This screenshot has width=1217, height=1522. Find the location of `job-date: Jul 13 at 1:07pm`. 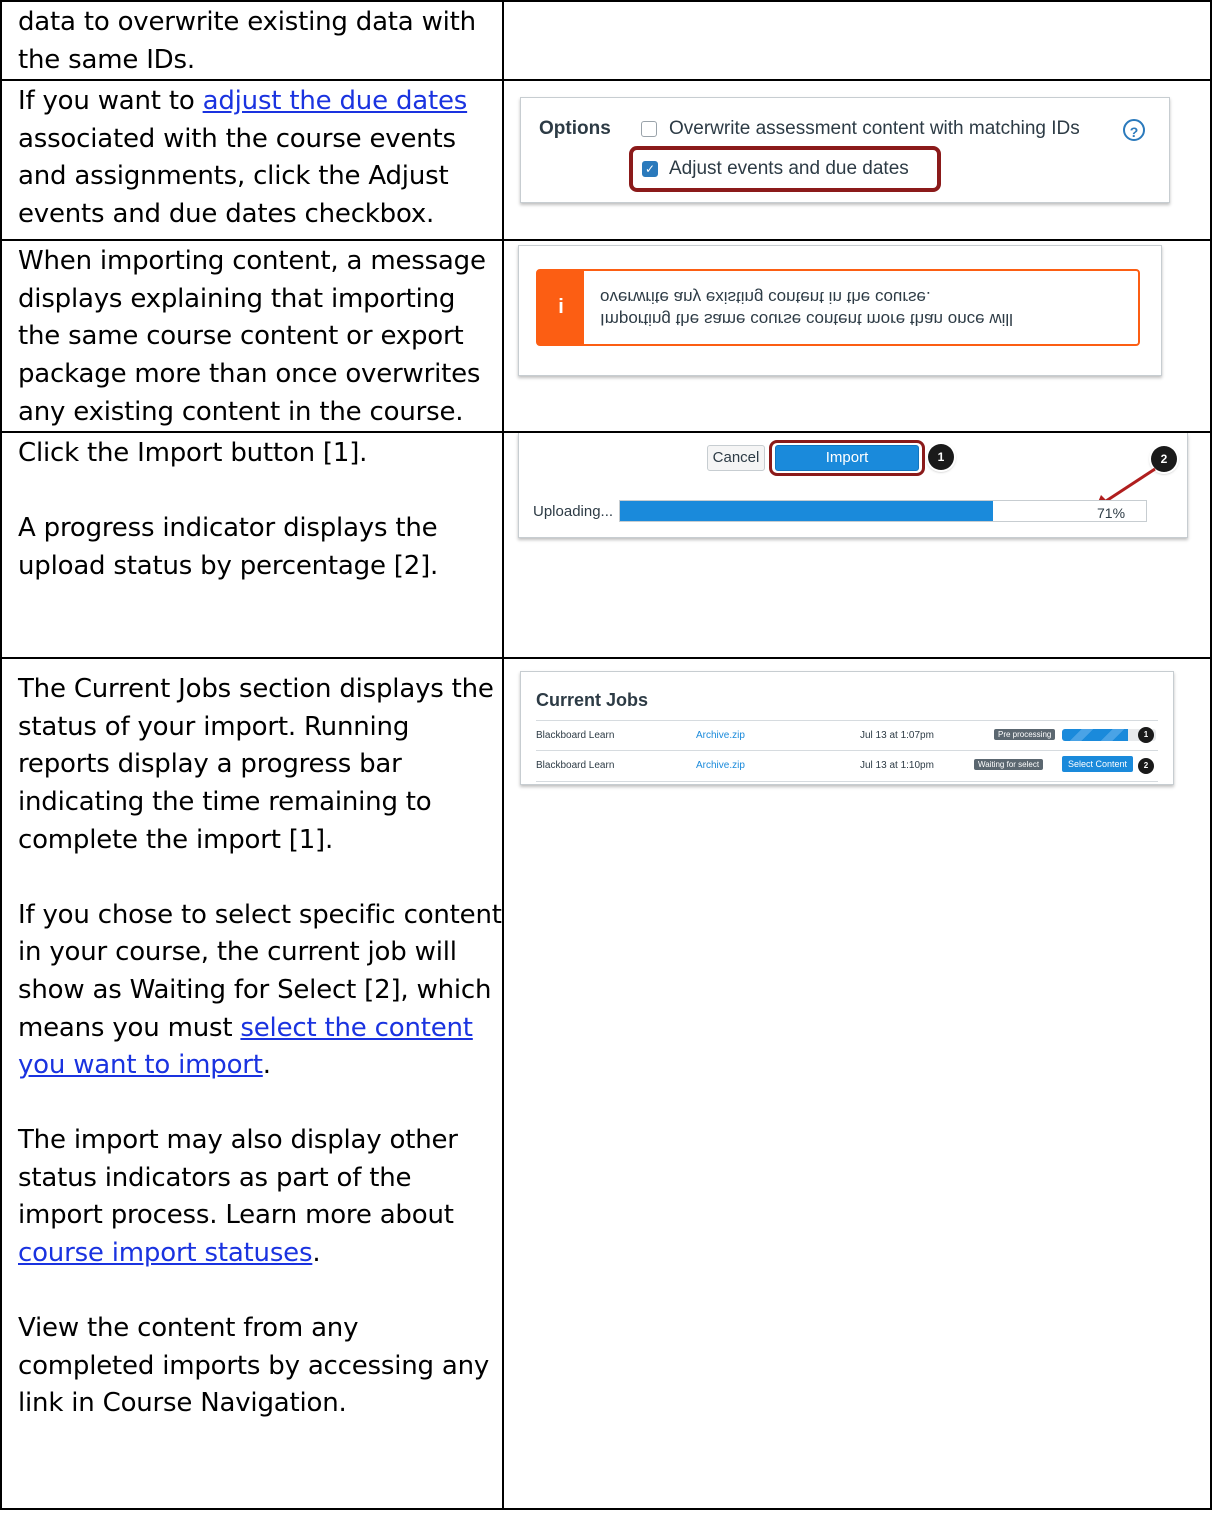

job-date: Jul 13 at 1:07pm is located at coordinates (897, 736).